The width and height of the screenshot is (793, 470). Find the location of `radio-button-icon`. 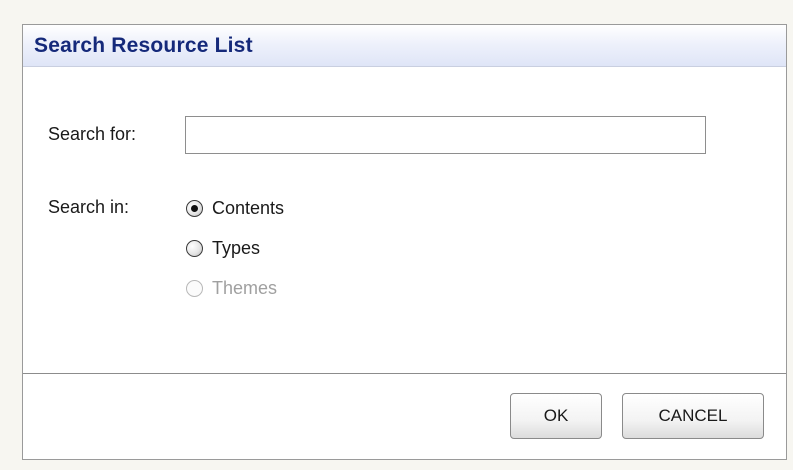

radio-button-icon is located at coordinates (194, 248).